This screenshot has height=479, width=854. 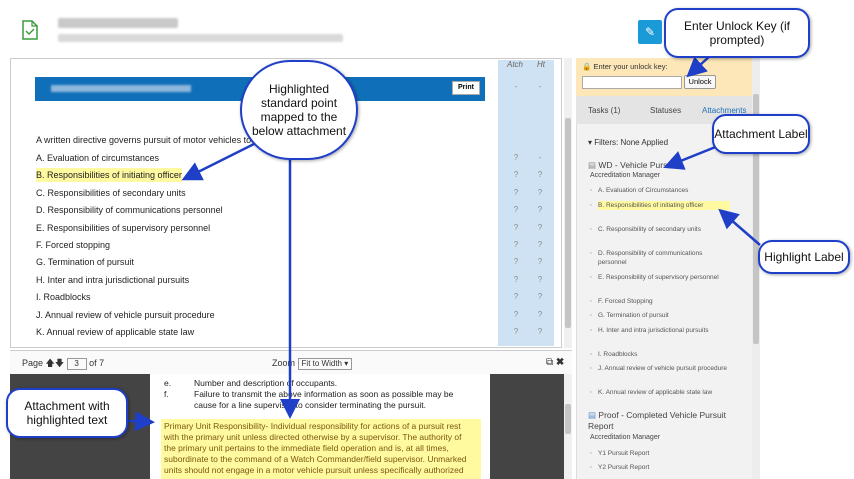 I want to click on unlock-key-input, so click(x=632, y=82).